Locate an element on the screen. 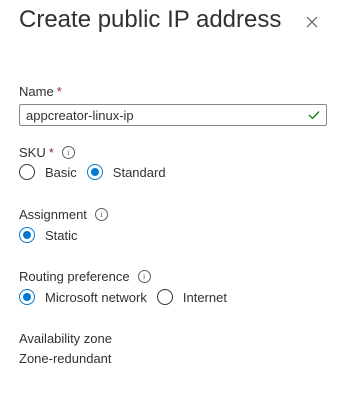 This screenshot has height=407, width=347. name-label: Name * is located at coordinates (40, 91).